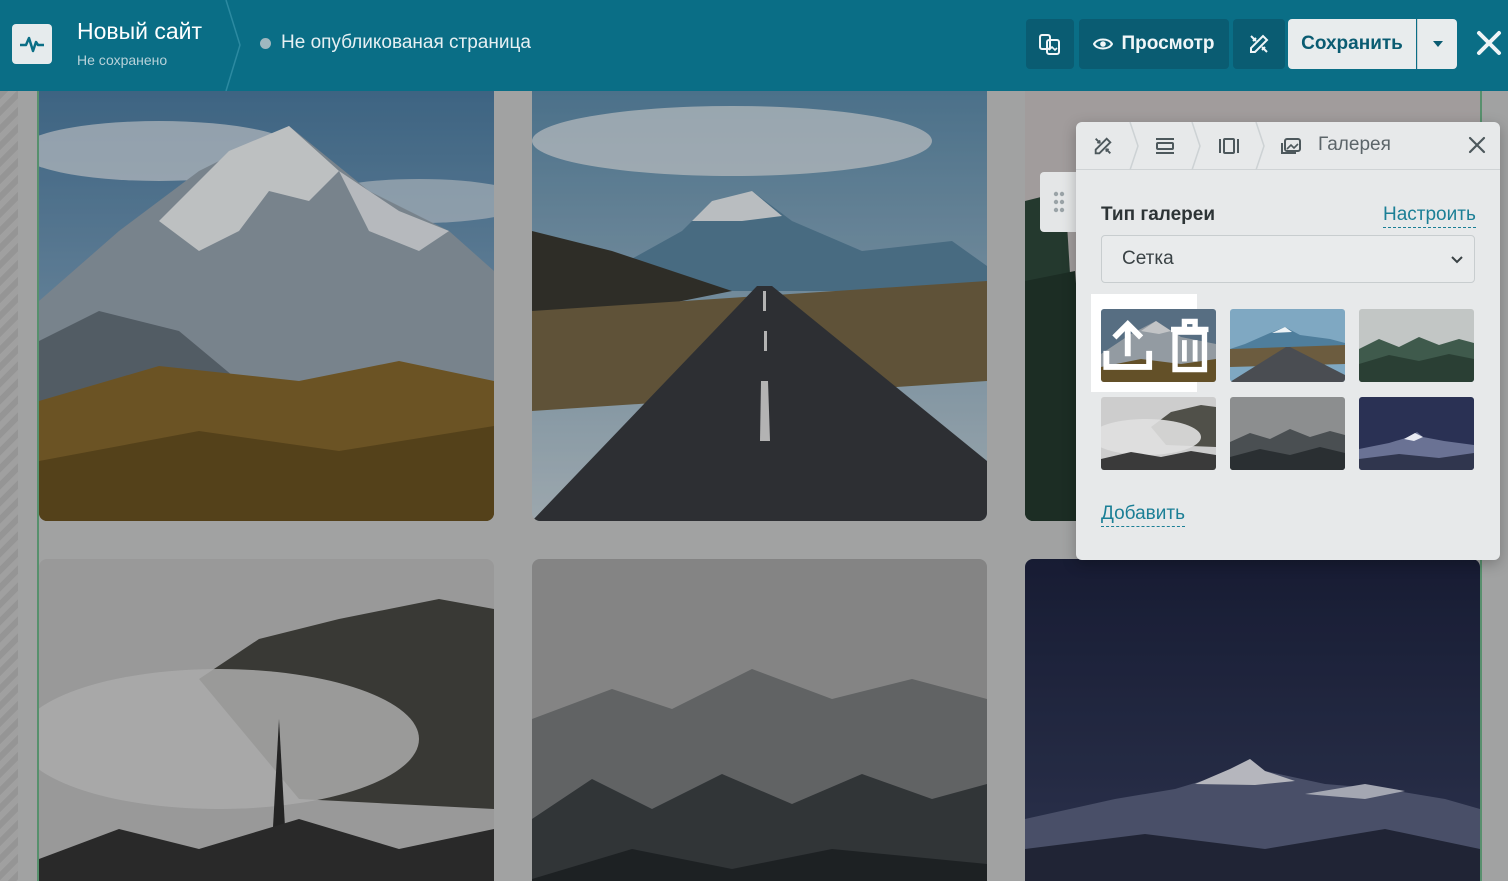  I want to click on header-separator, so click(233, 45).